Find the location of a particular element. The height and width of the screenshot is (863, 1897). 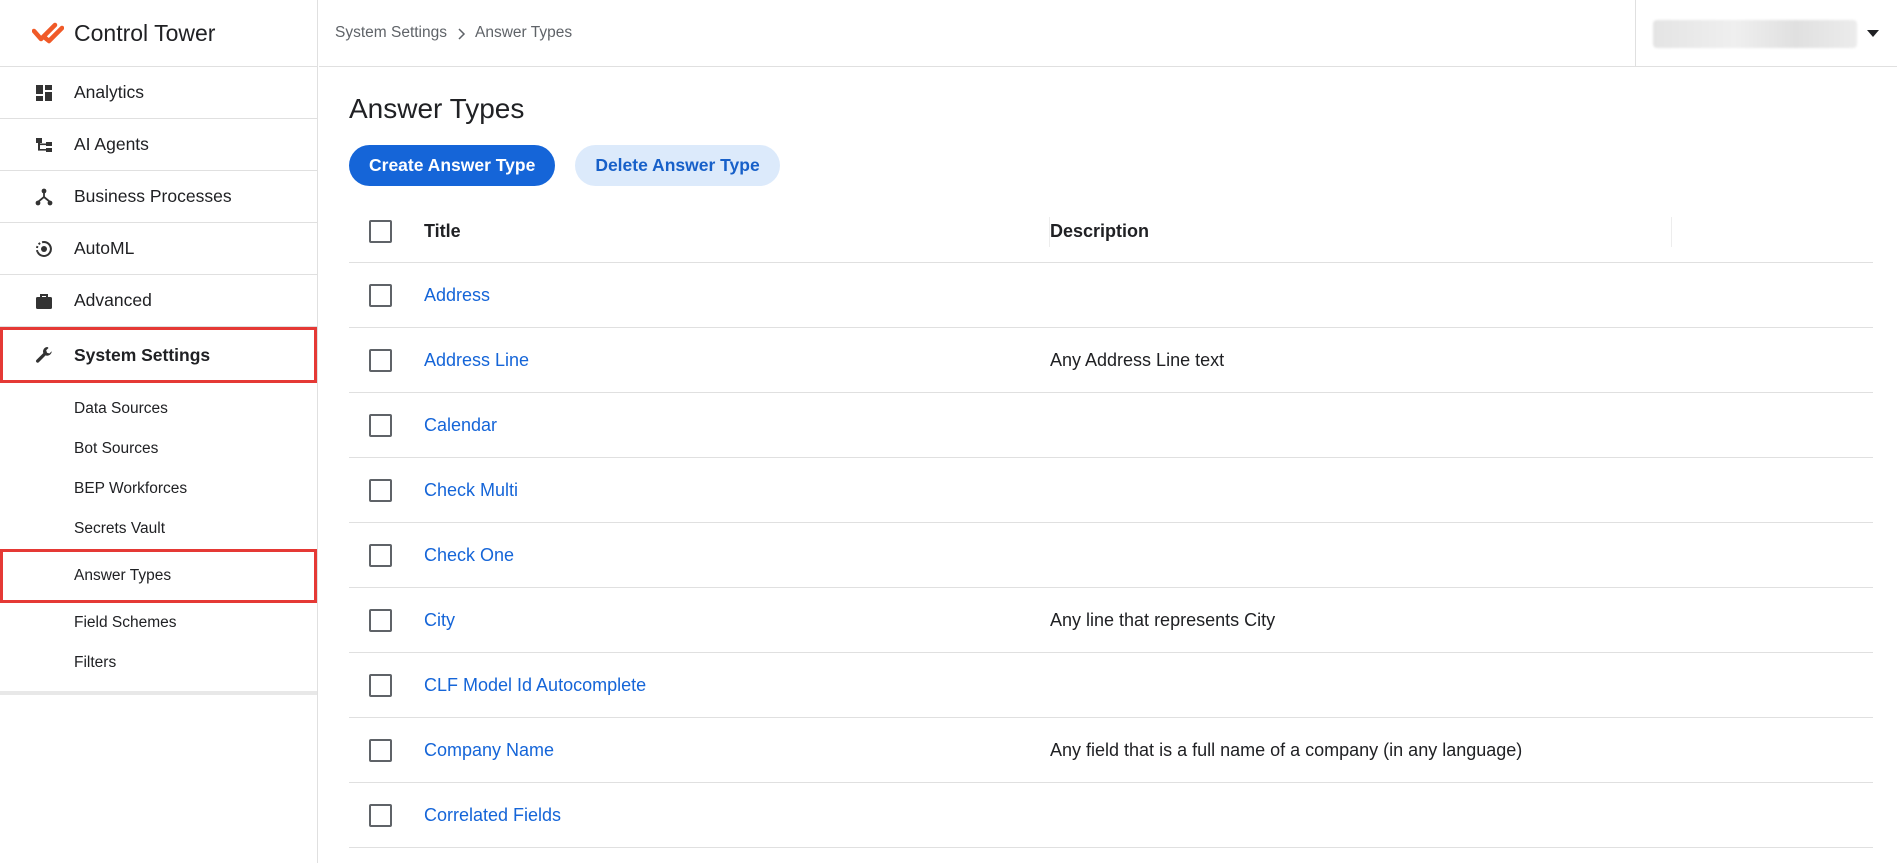

column-header-title: Title is located at coordinates (737, 231).